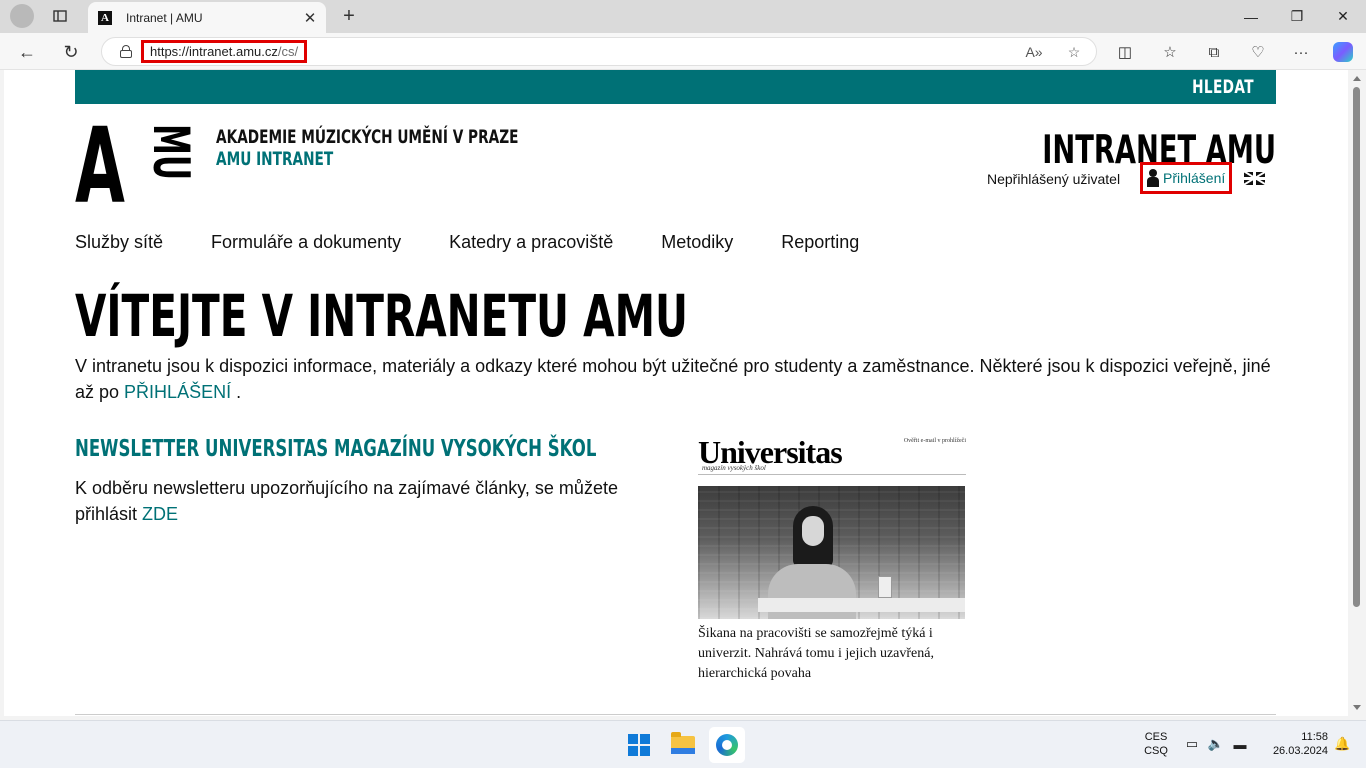 The image size is (1366, 768). Describe the element at coordinates (1170, 52) in the screenshot. I see `favorites-icon: ☆` at that location.